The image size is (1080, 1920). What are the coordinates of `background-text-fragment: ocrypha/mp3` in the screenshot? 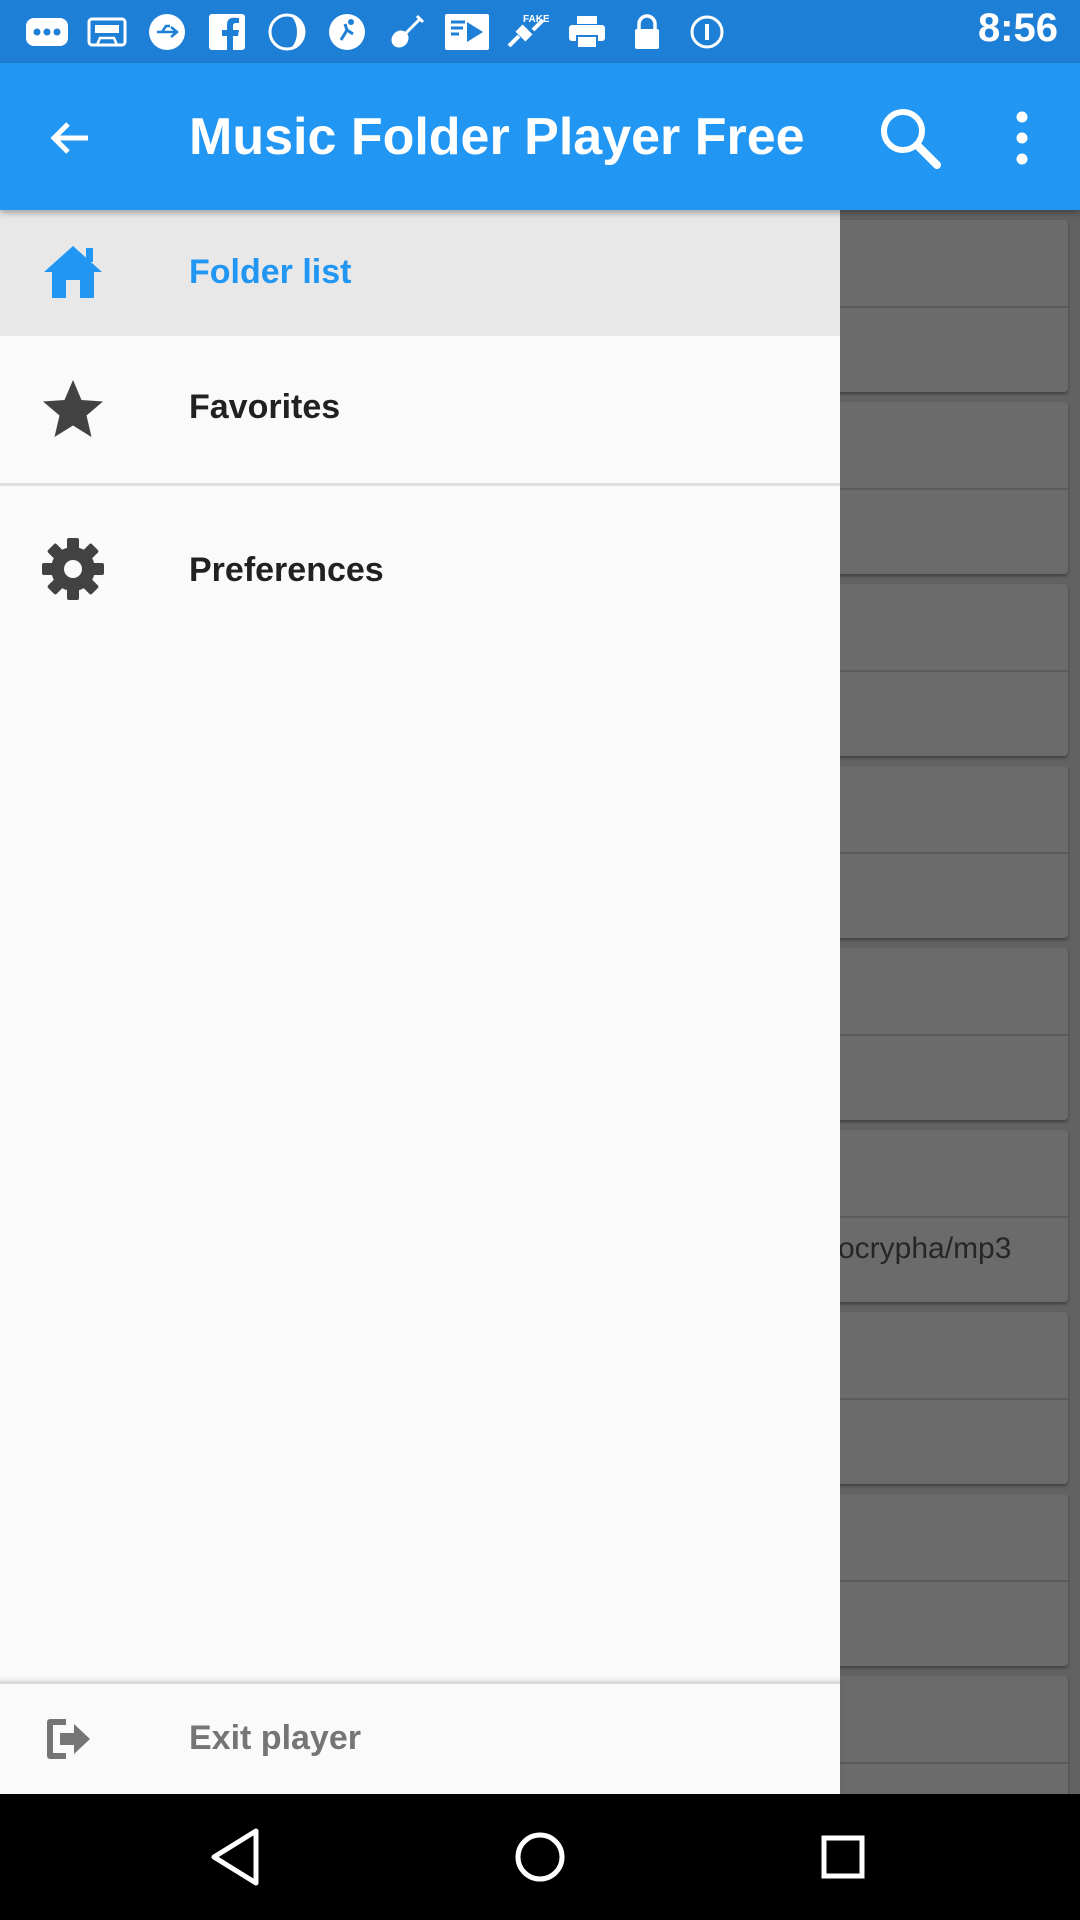 It's located at (925, 1248).